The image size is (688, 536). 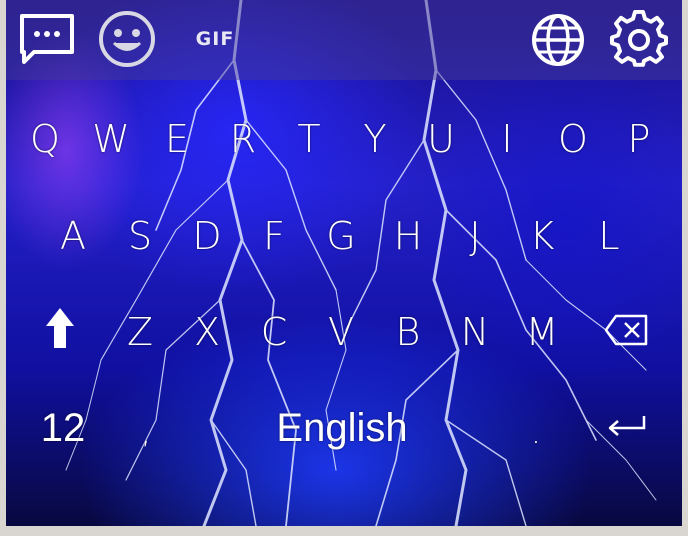 What do you see at coordinates (639, 38) in the screenshot?
I see `gear-icon` at bounding box center [639, 38].